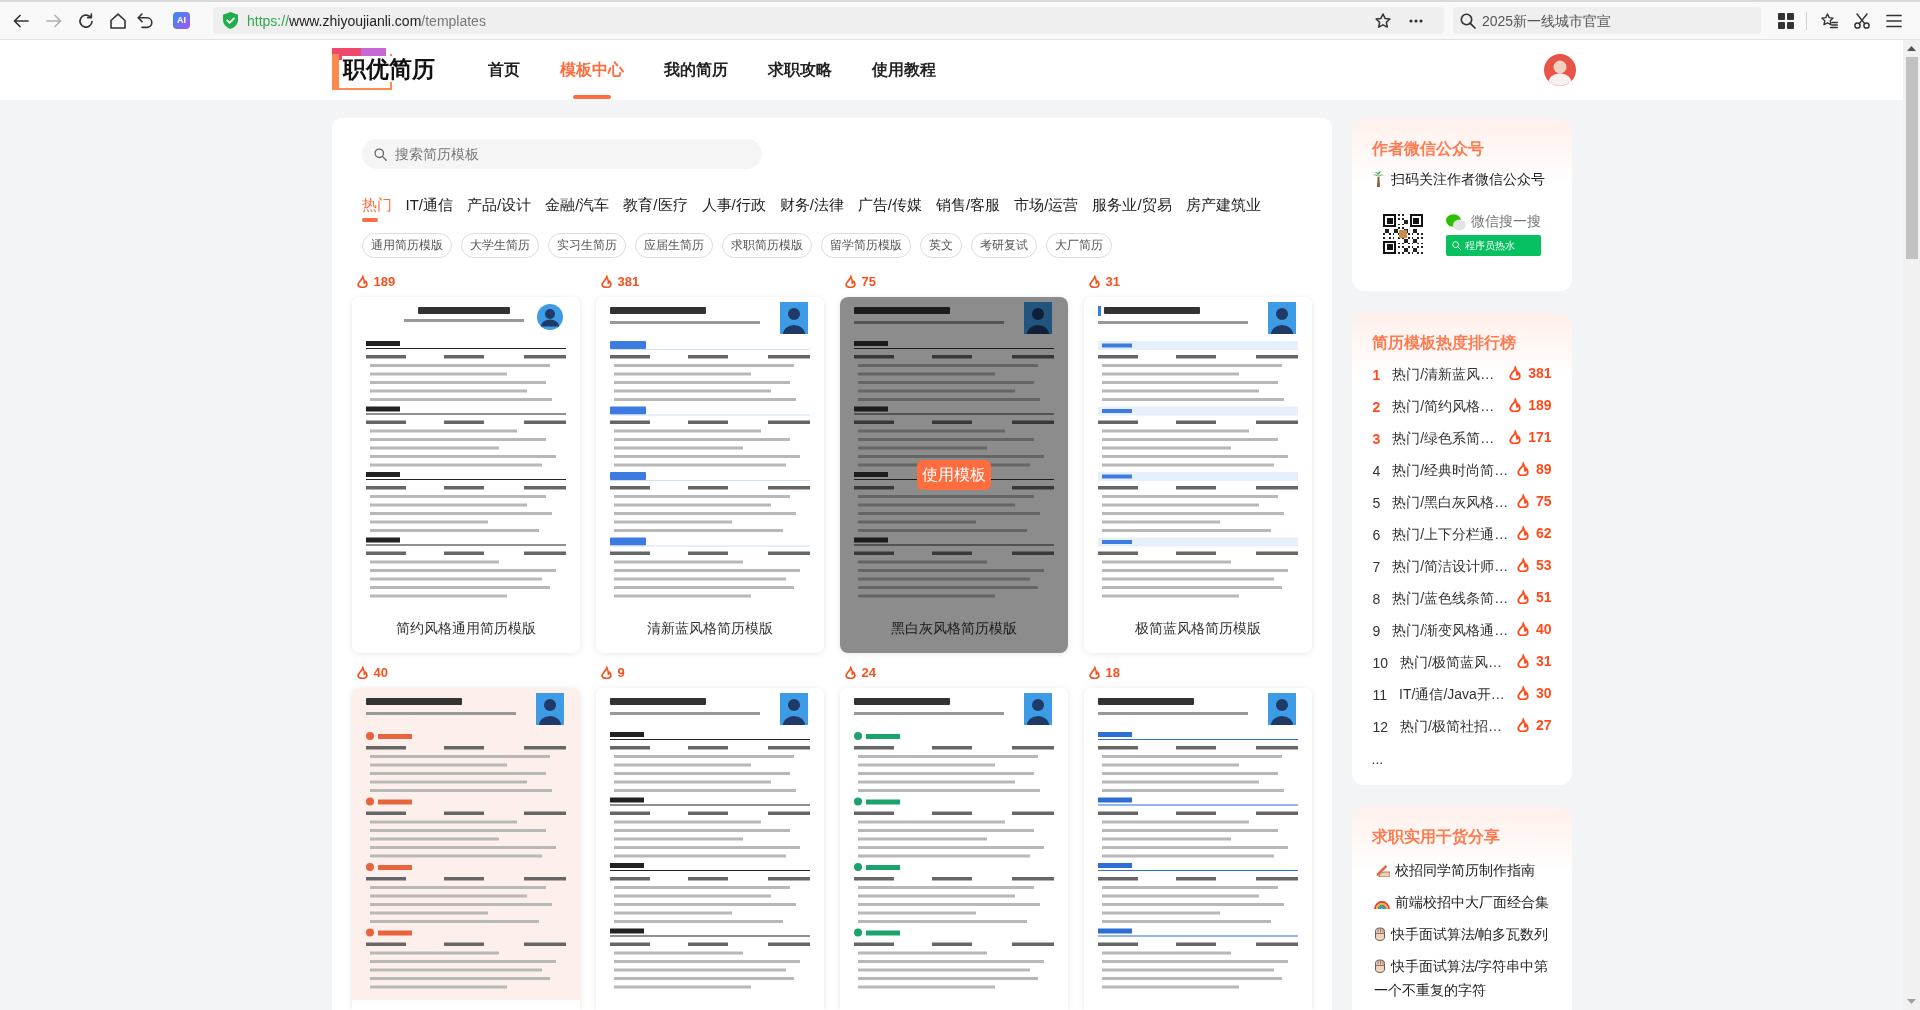 Image resolution: width=1920 pixels, height=1010 pixels. Describe the element at coordinates (1607, 20) in the screenshot. I see `browser-search-field: 2025新一线城市官宣` at that location.